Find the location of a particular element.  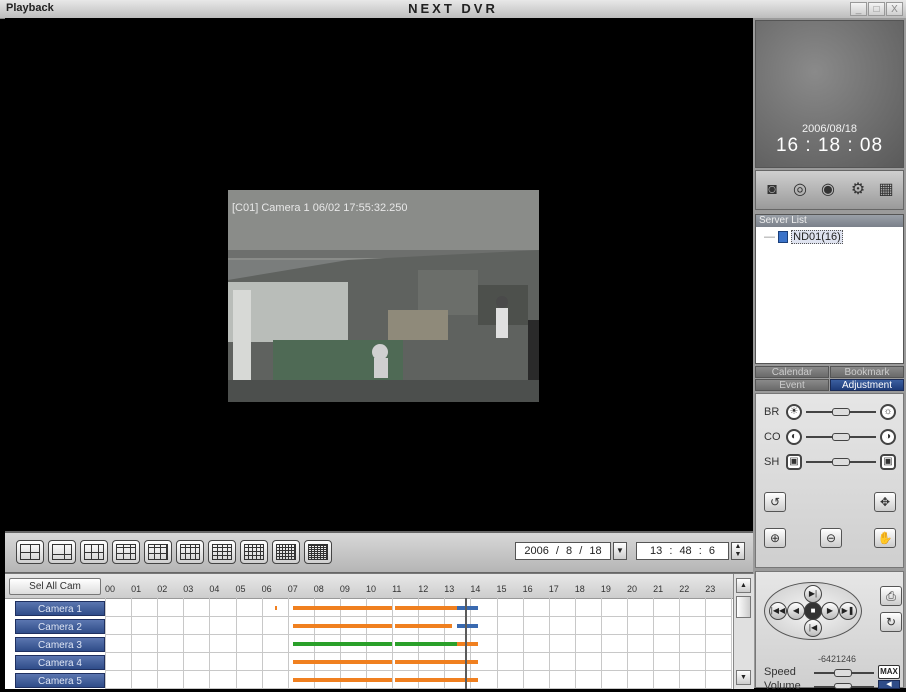

date-dropdown-icon: ▼ is located at coordinates (620, 551).